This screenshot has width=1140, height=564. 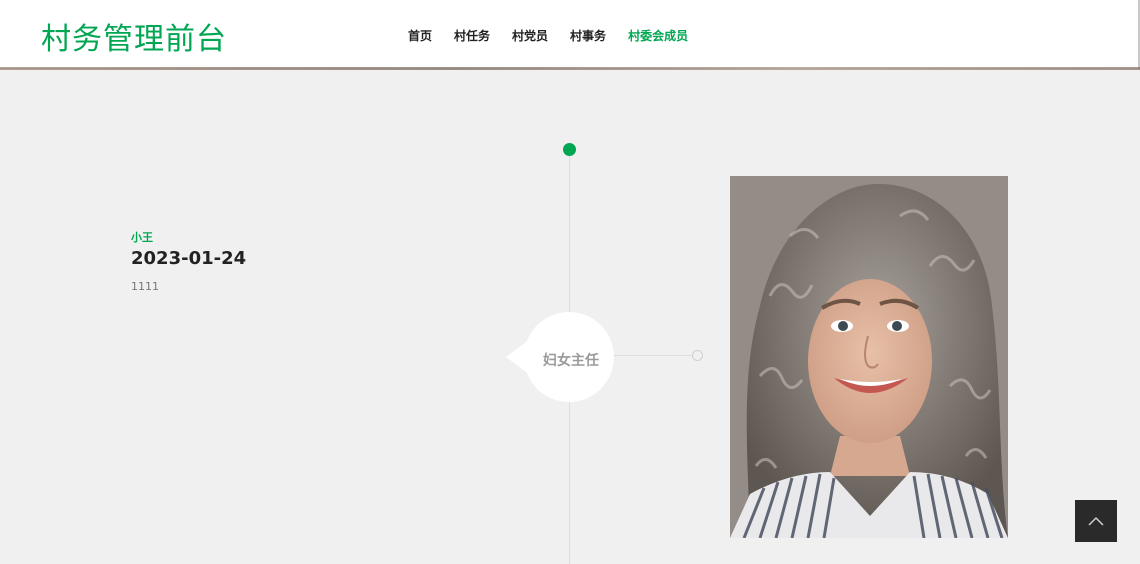 What do you see at coordinates (570, 68) in the screenshot?
I see `header-banner-edge` at bounding box center [570, 68].